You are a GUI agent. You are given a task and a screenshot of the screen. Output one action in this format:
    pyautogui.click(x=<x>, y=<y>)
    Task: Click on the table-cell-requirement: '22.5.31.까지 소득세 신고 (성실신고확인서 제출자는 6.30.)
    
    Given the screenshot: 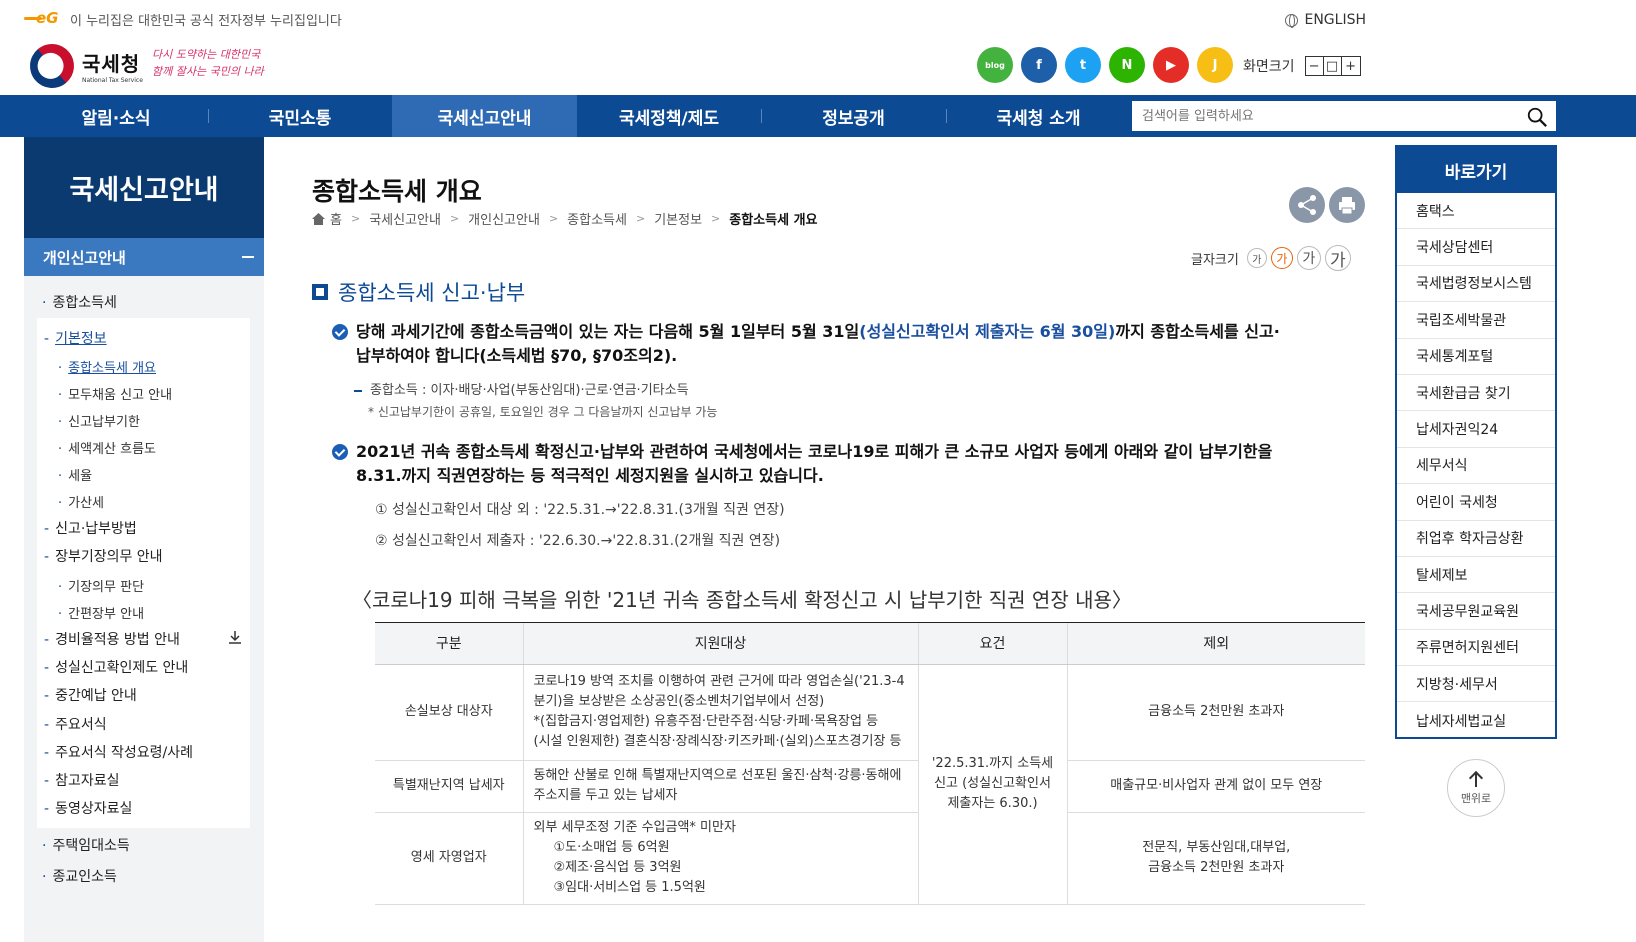 What is the action you would take?
    pyautogui.click(x=992, y=784)
    